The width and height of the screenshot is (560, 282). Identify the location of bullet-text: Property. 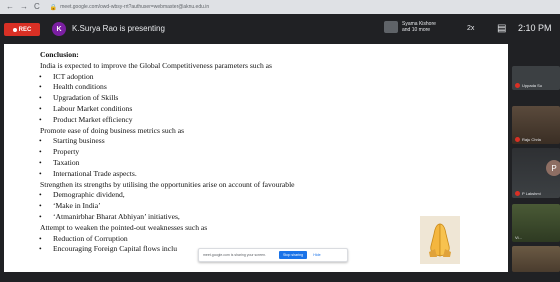
(66, 152).